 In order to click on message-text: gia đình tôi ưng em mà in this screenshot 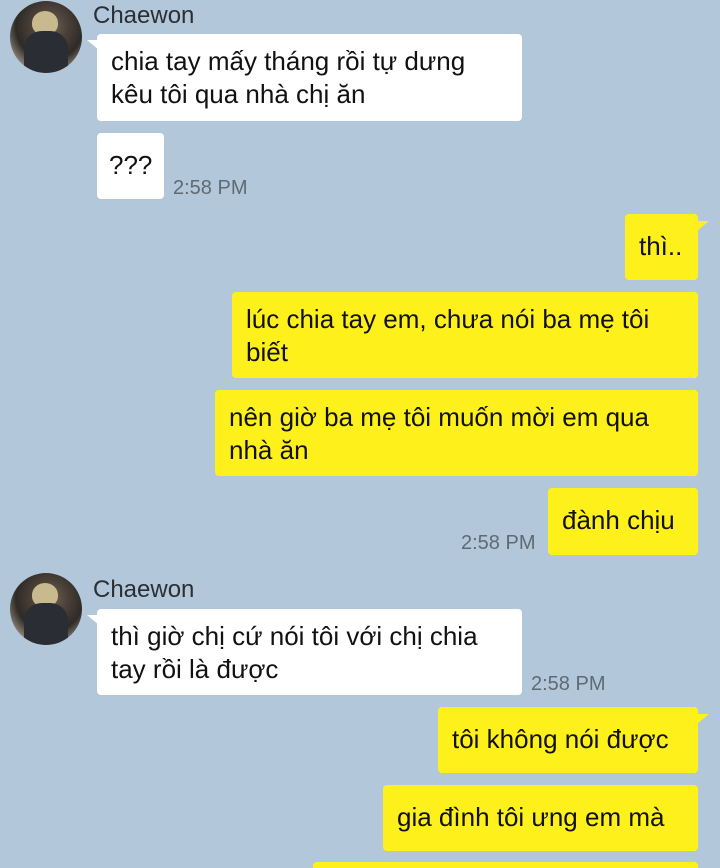, I will do `click(531, 817)`.